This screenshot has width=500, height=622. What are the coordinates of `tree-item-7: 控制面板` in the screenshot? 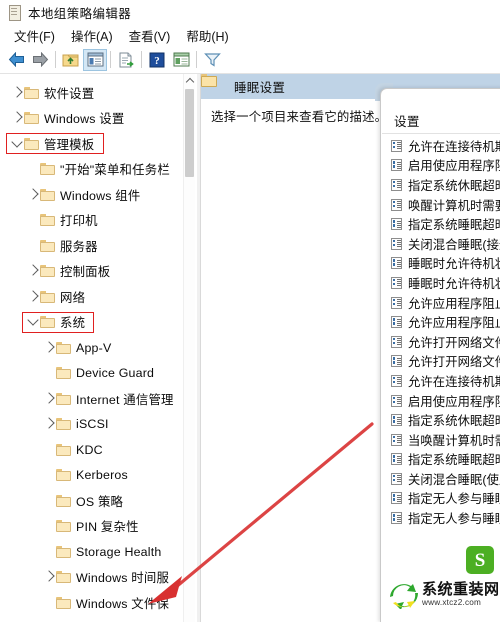 It's located at (93, 272).